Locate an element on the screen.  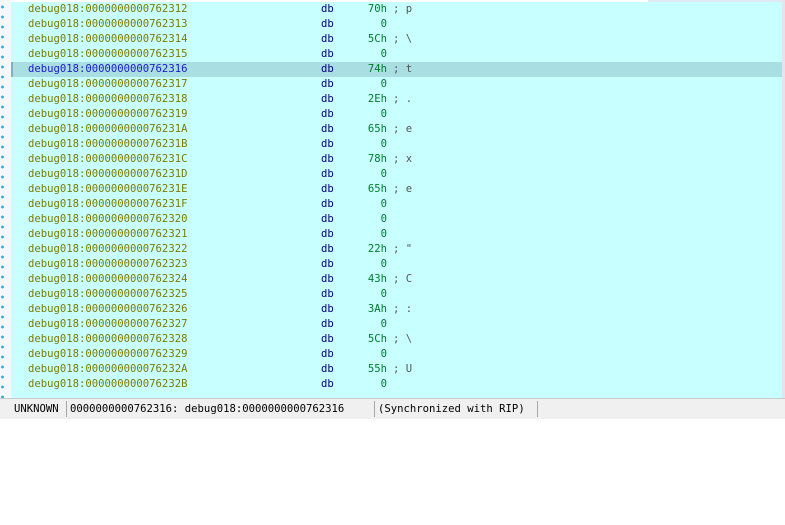
row-comment: ; t is located at coordinates (403, 69).